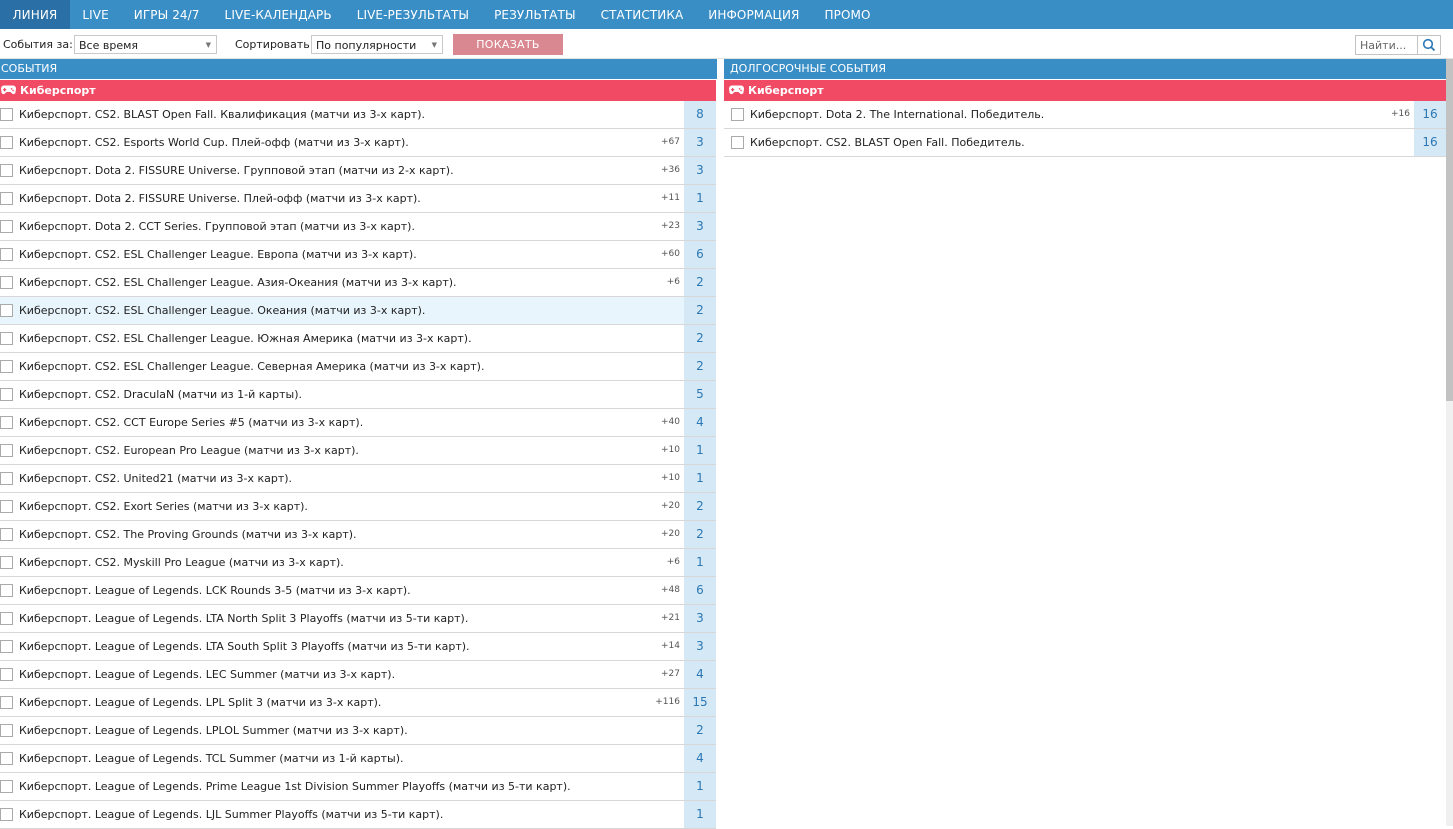 Image resolution: width=1453 pixels, height=829 pixels. I want to click on more-markets-count: +21, so click(670, 618).